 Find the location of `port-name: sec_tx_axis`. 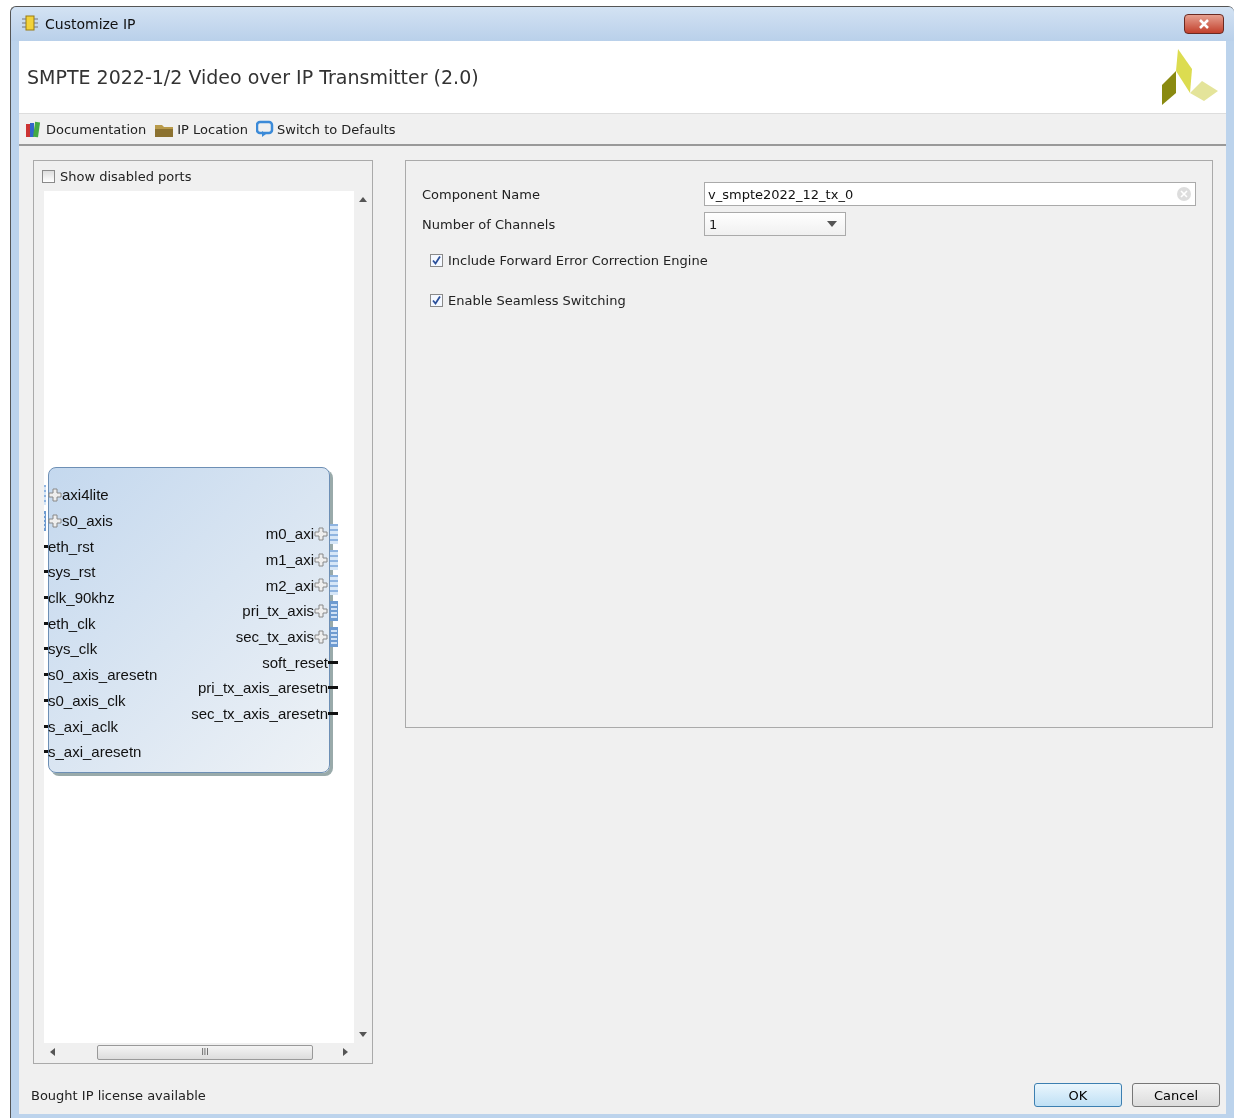

port-name: sec_tx_axis is located at coordinates (274, 637).